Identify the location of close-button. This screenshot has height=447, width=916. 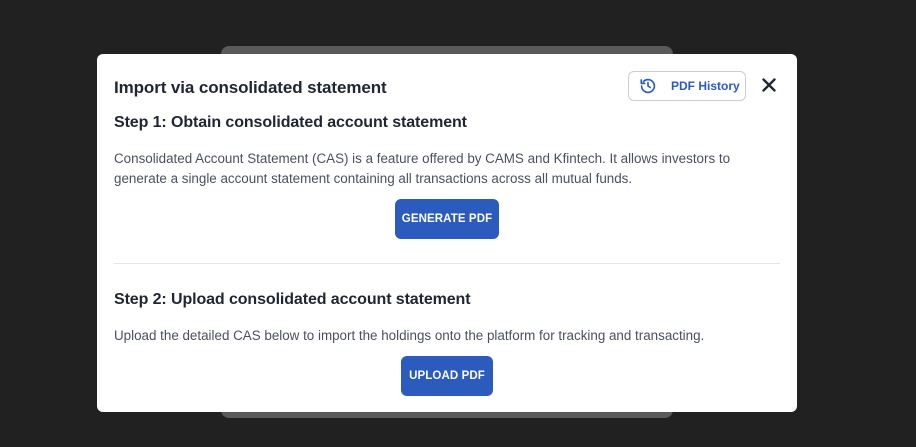
(769, 87).